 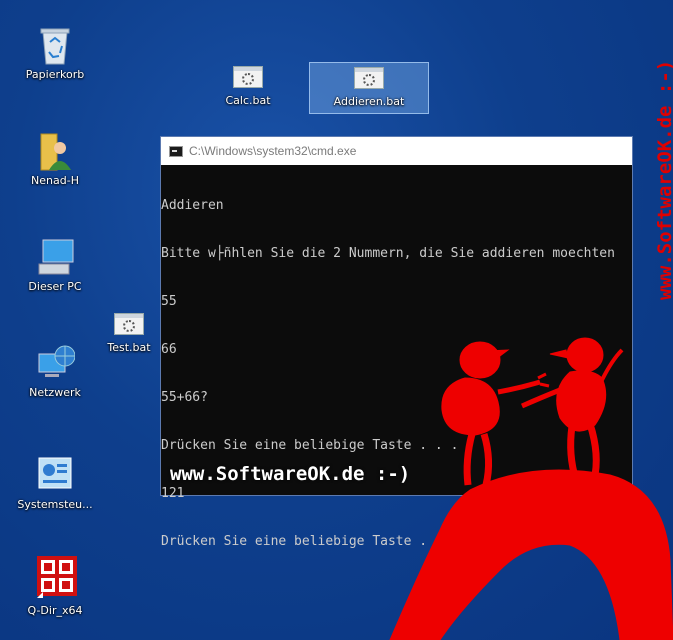 I want to click on desktop-icon-qdir: Q-Dir_x64, so click(x=55, y=586).